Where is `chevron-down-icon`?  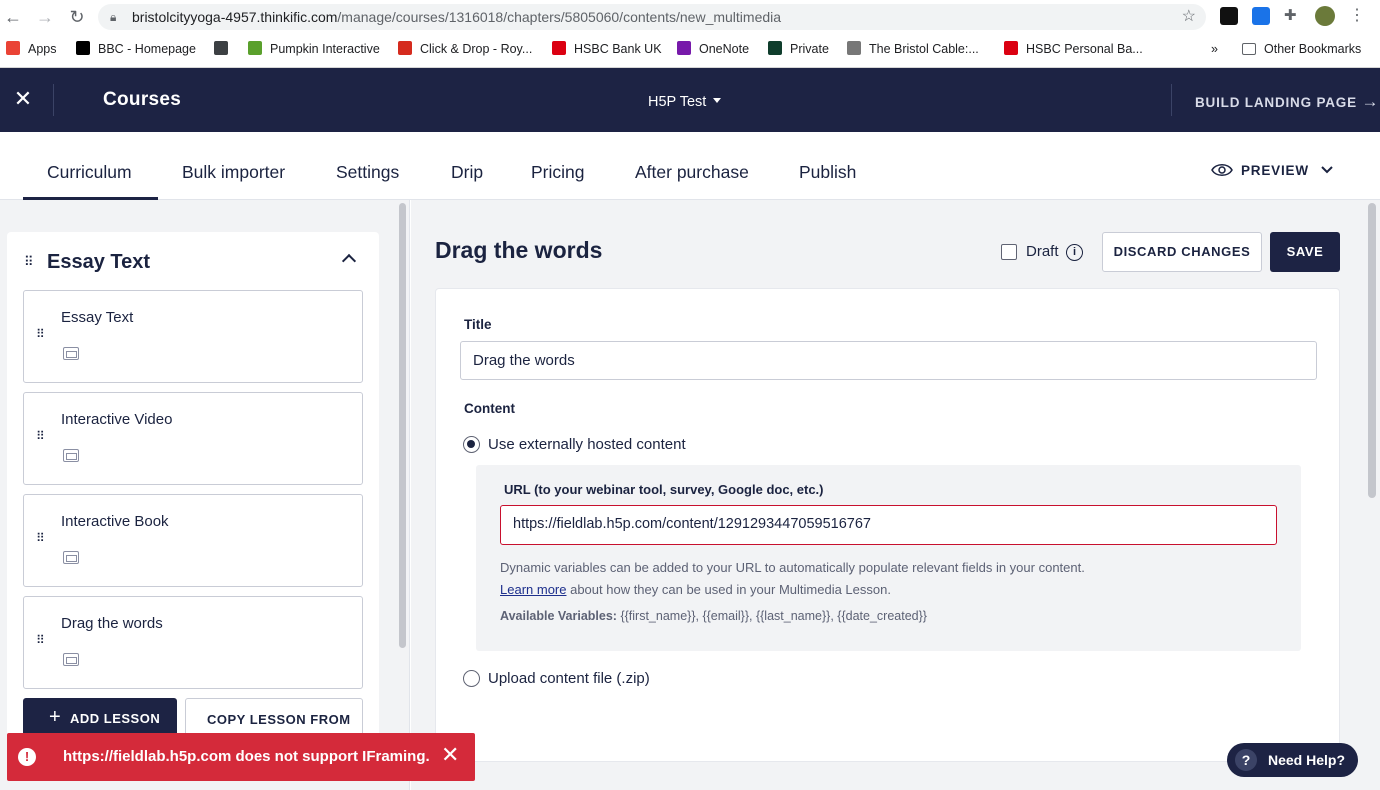
chevron-down-icon is located at coordinates (1327, 170).